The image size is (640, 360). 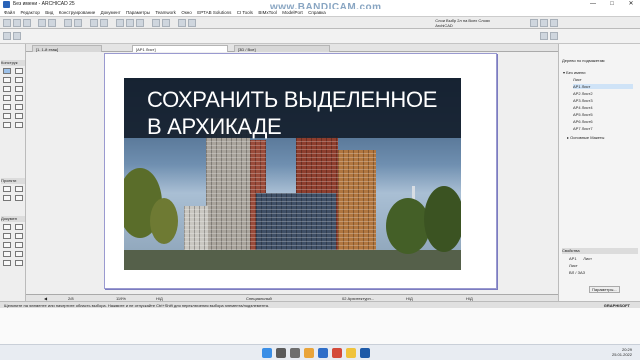 What do you see at coordinates (622, 352) in the screenshot?
I see `system-clock: 20:29 25.01.2022` at bounding box center [622, 352].